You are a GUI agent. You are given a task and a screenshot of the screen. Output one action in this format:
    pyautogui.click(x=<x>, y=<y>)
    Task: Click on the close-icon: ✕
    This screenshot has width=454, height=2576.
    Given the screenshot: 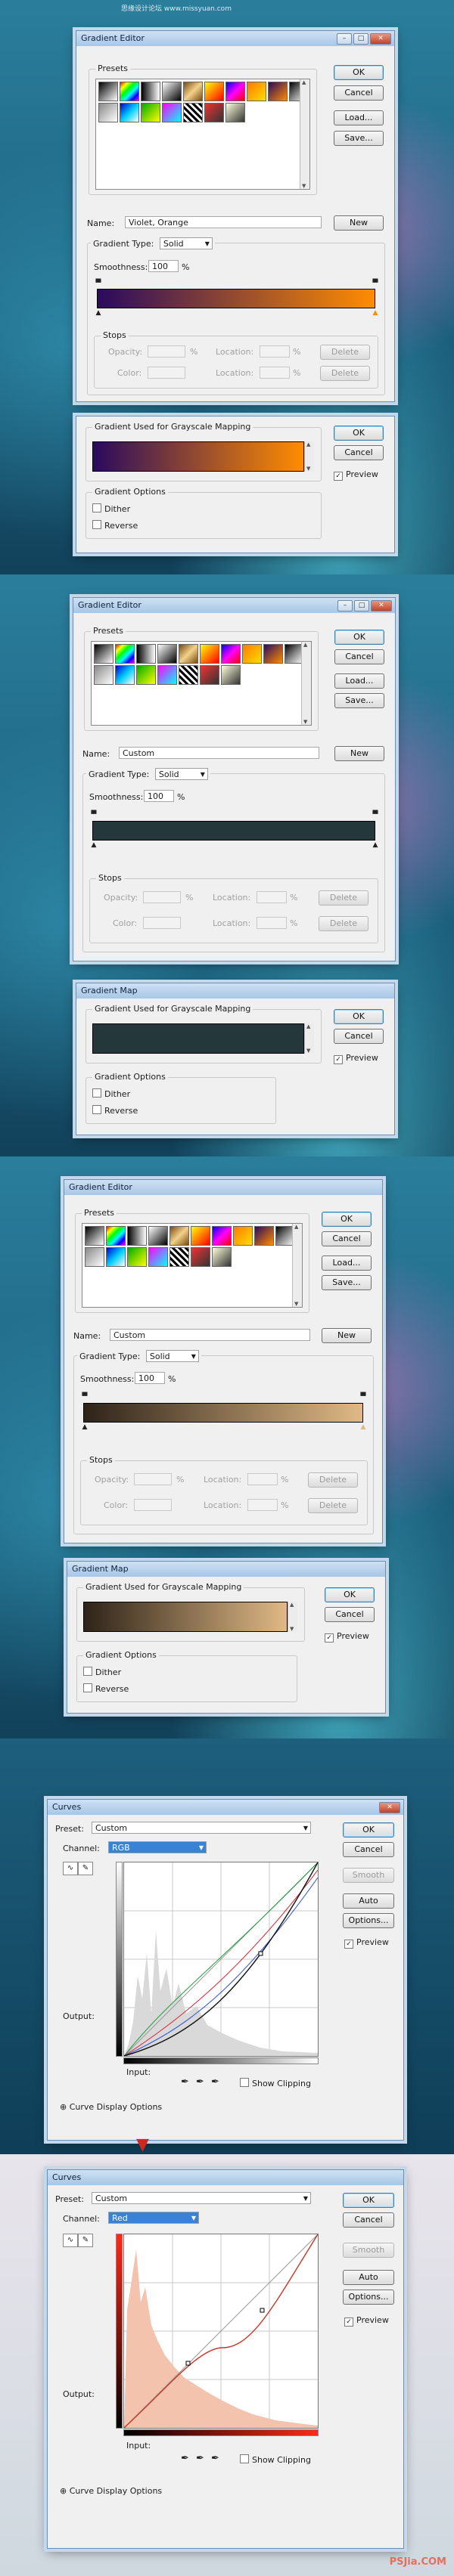 What is the action you would take?
    pyautogui.click(x=382, y=605)
    